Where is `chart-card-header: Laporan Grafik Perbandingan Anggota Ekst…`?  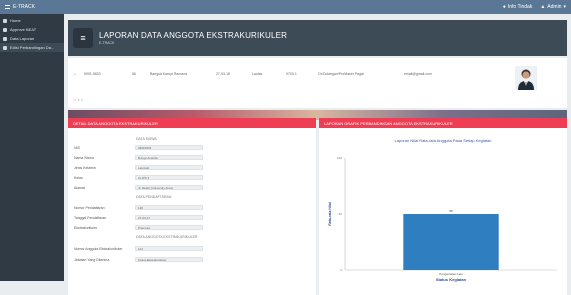
chart-card-header: Laporan Grafik Perbandingan Anggota Ekst… is located at coordinates (443, 123).